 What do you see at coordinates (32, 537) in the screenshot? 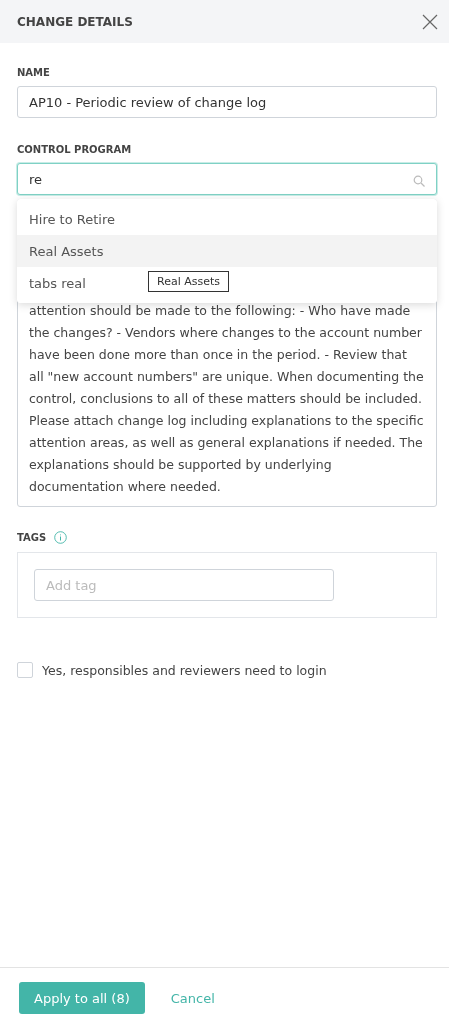
I see `field-label: TAGS` at bounding box center [32, 537].